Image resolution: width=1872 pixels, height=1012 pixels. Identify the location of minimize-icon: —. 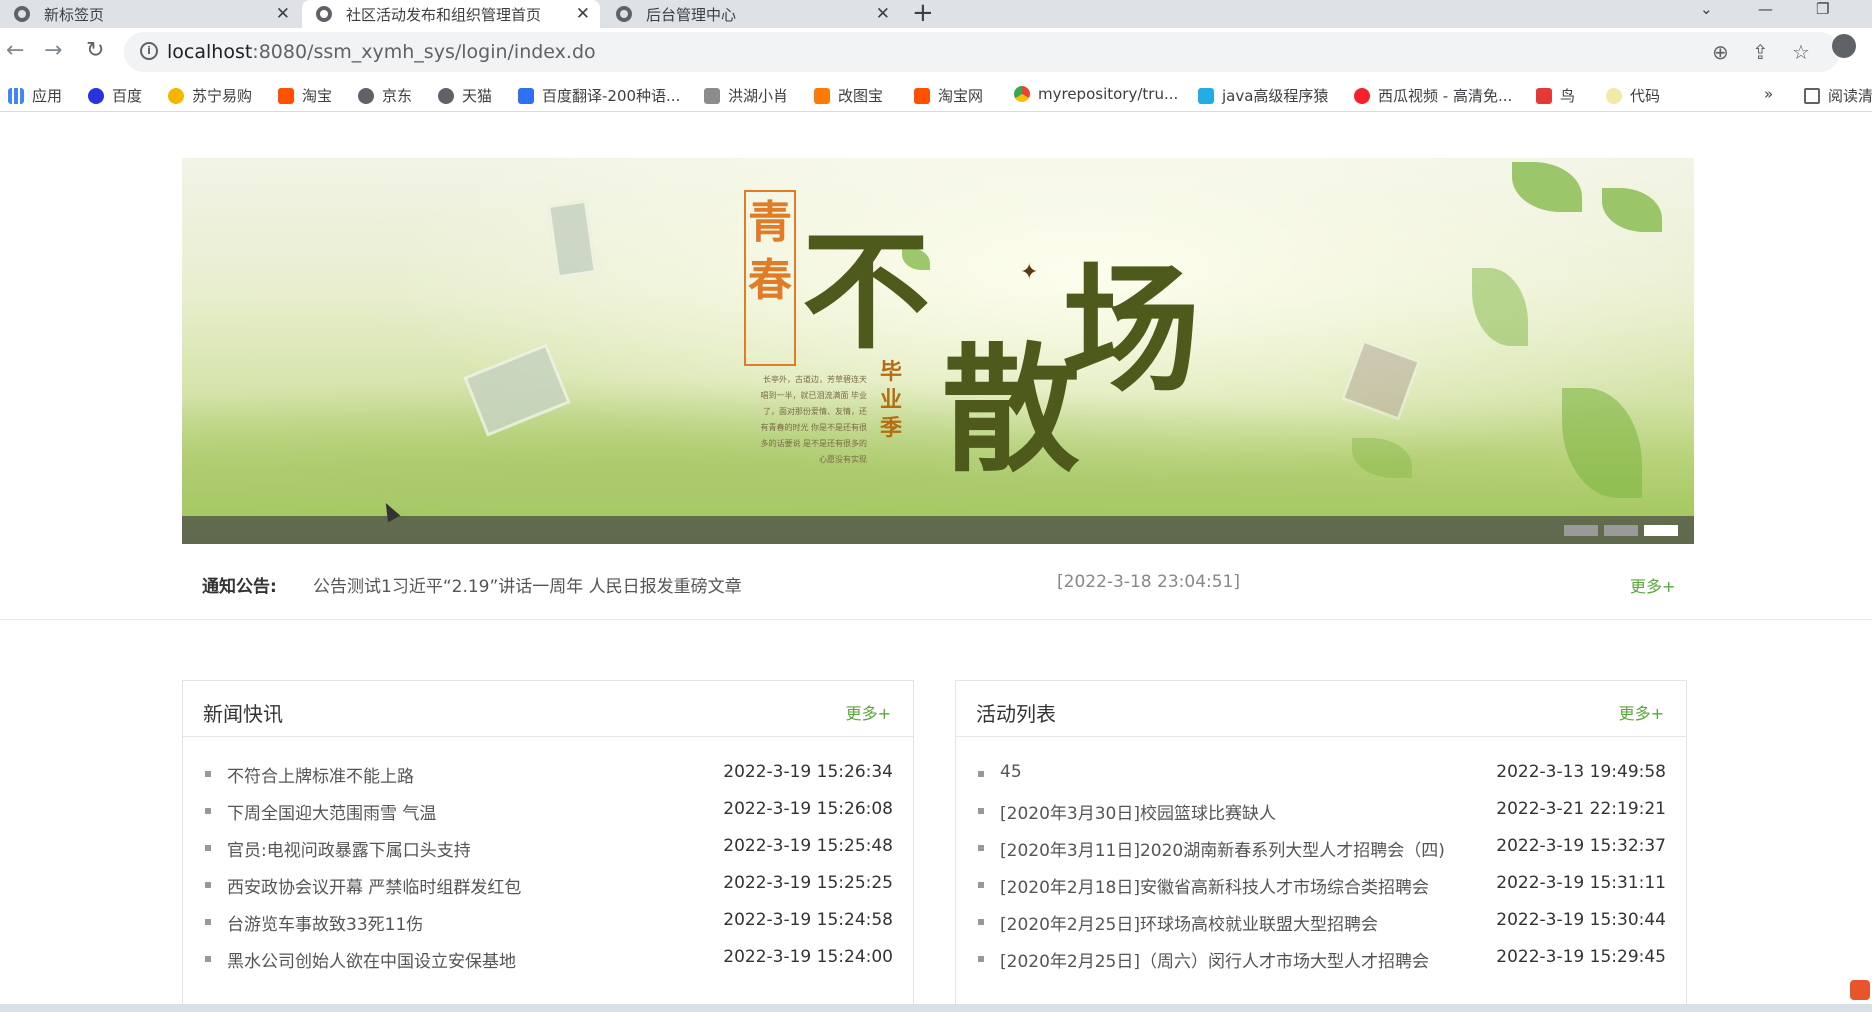
(1765, 9).